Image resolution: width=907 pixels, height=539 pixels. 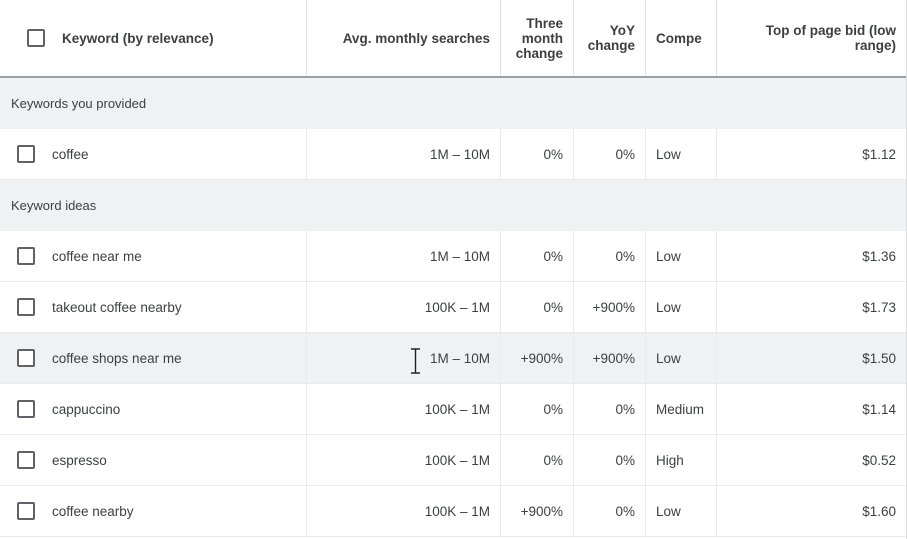 I want to click on cell-keyword: espresso, so click(x=153, y=460).